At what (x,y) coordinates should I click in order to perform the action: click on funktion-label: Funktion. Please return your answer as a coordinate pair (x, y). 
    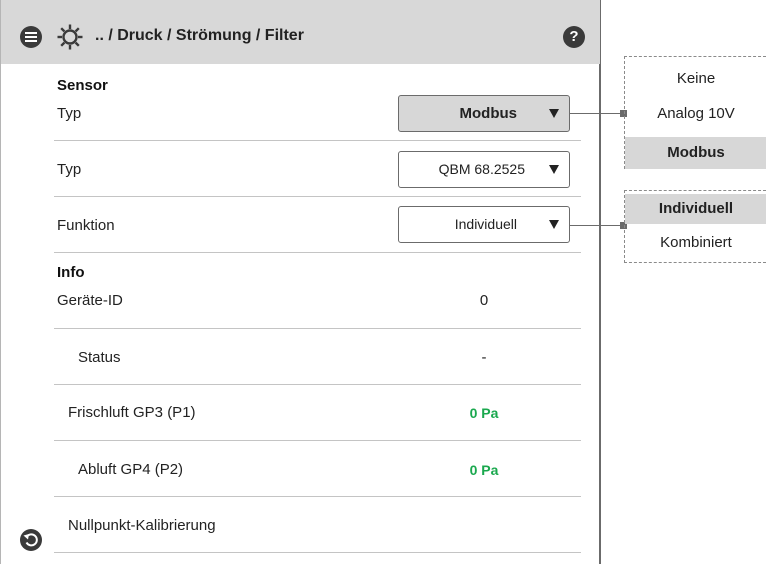
    Looking at the image, I should click on (86, 225).